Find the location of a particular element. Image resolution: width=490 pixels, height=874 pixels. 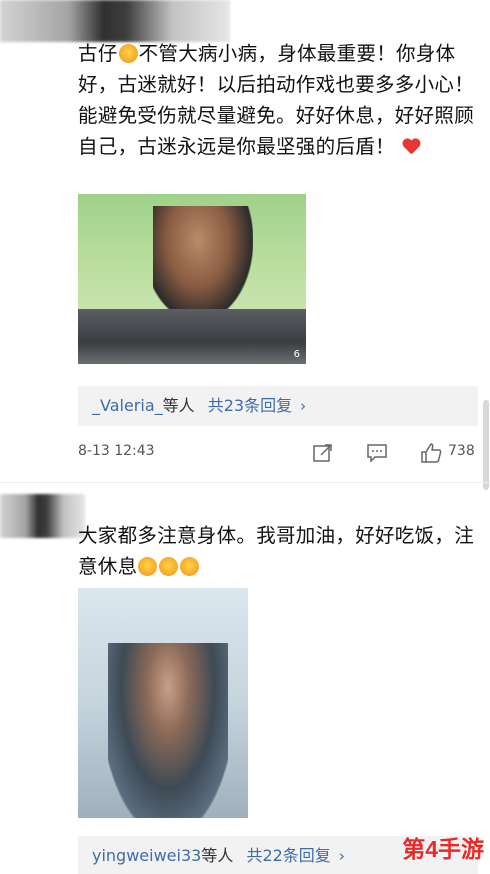

thumbs-up-icon is located at coordinates (431, 453).